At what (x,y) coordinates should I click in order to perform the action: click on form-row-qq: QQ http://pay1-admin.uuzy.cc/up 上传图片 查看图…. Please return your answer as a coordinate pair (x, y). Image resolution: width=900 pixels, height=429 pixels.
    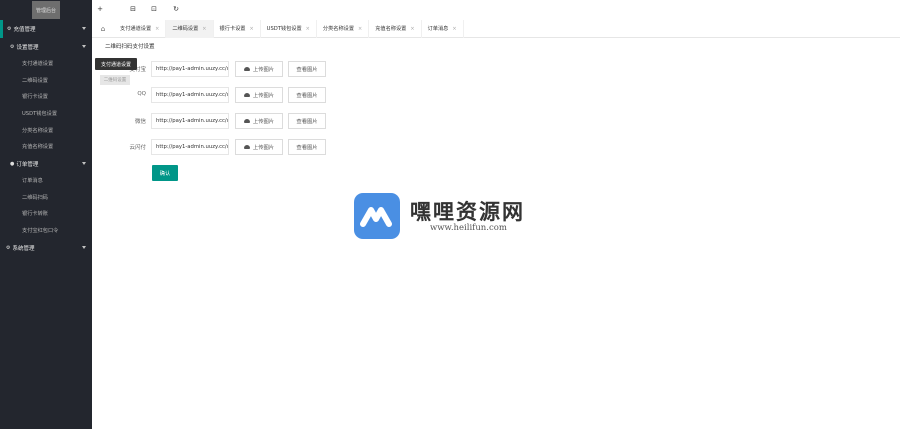
    Looking at the image, I should click on (242, 95).